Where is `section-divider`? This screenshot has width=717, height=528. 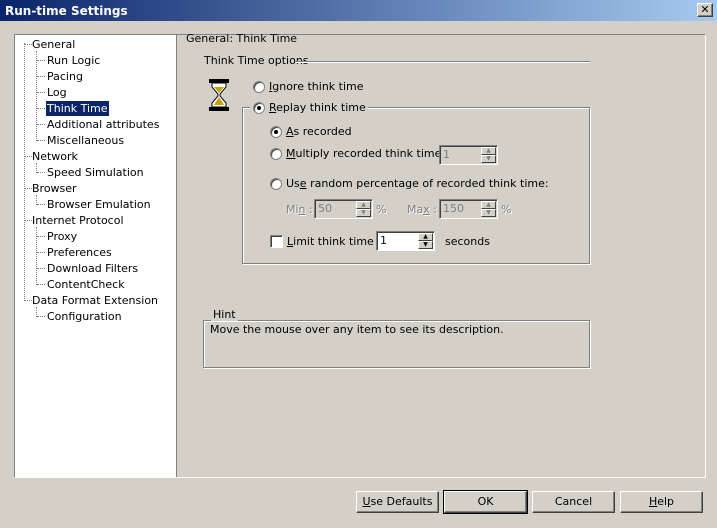 section-divider is located at coordinates (443, 61).